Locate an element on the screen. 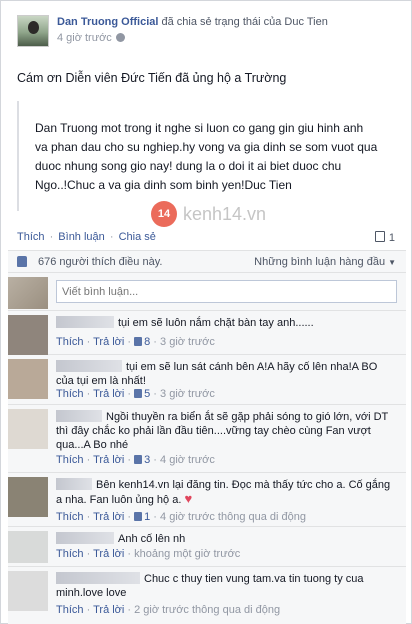 The image size is (412, 624). comment-meta: Thích · Trả lời · 3 · 4 giờ trước is located at coordinates (135, 460).